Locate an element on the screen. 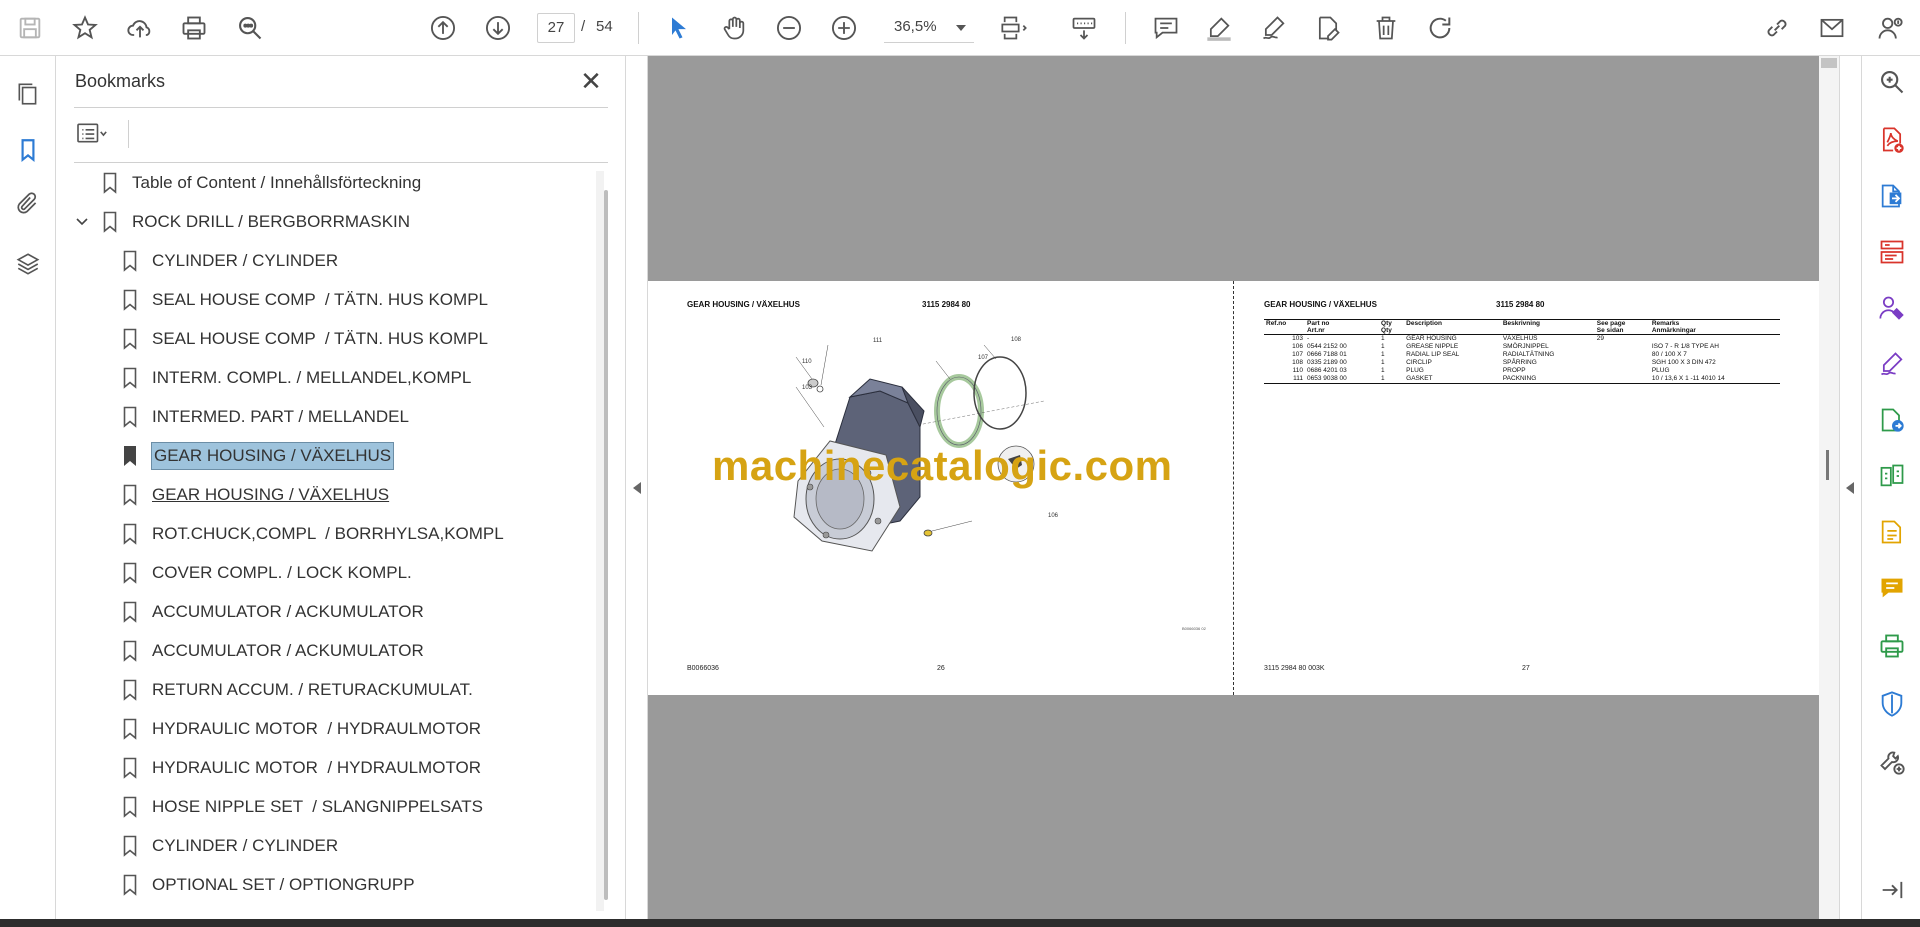 Image resolution: width=1920 pixels, height=927 pixels. chevron-down-icon is located at coordinates (82, 222).